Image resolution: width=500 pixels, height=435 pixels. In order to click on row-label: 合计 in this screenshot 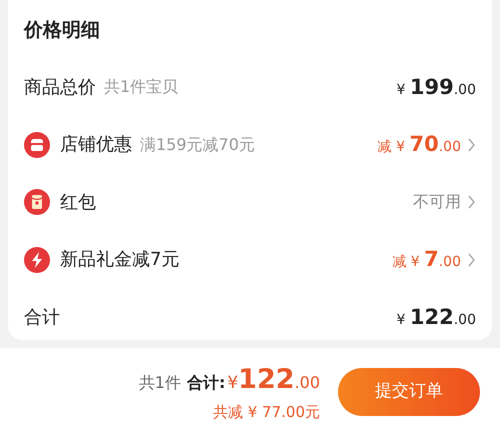, I will do `click(42, 318)`.